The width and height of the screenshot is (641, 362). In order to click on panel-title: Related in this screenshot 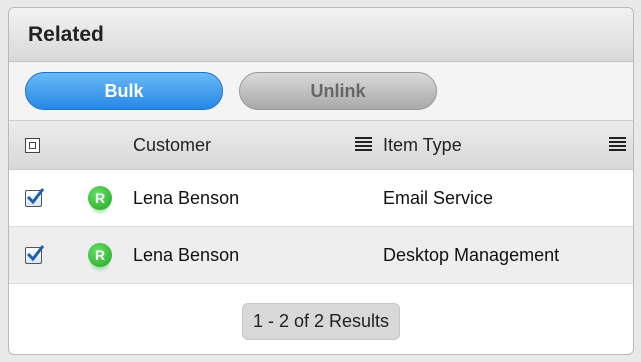, I will do `click(66, 34)`.